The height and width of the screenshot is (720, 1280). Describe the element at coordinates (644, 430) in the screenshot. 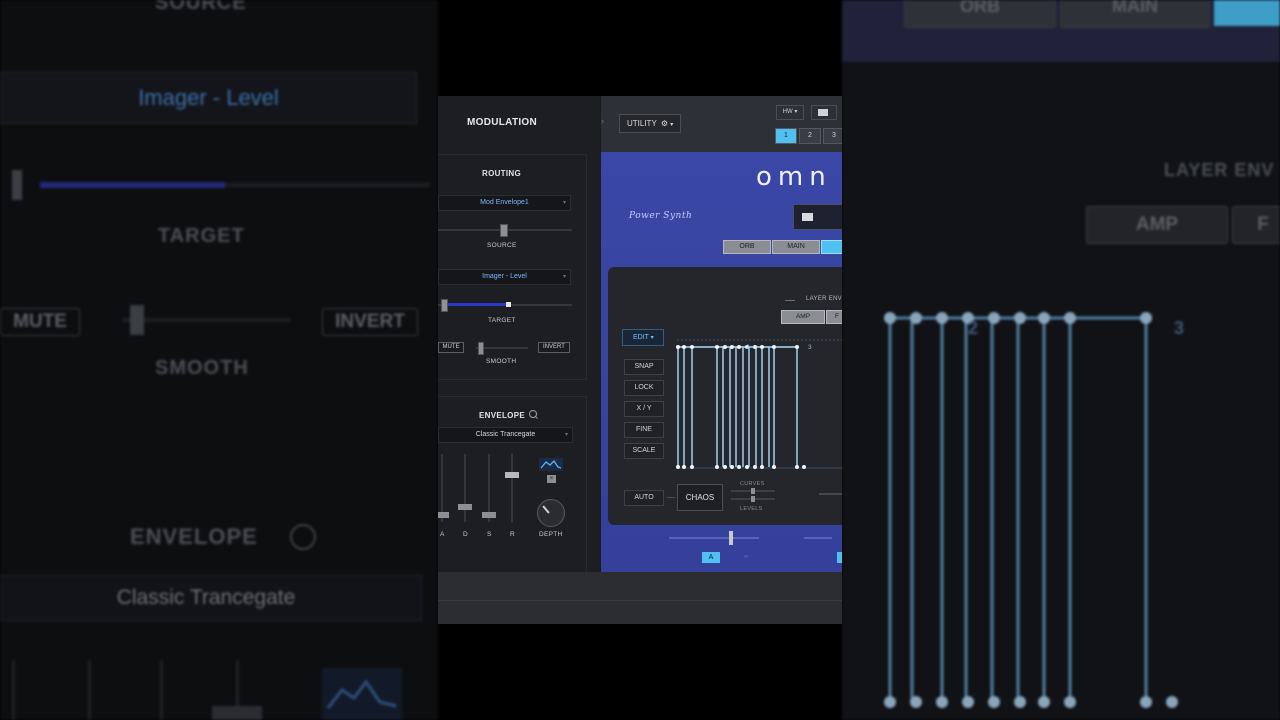

I see `fine-button: FINE` at that location.